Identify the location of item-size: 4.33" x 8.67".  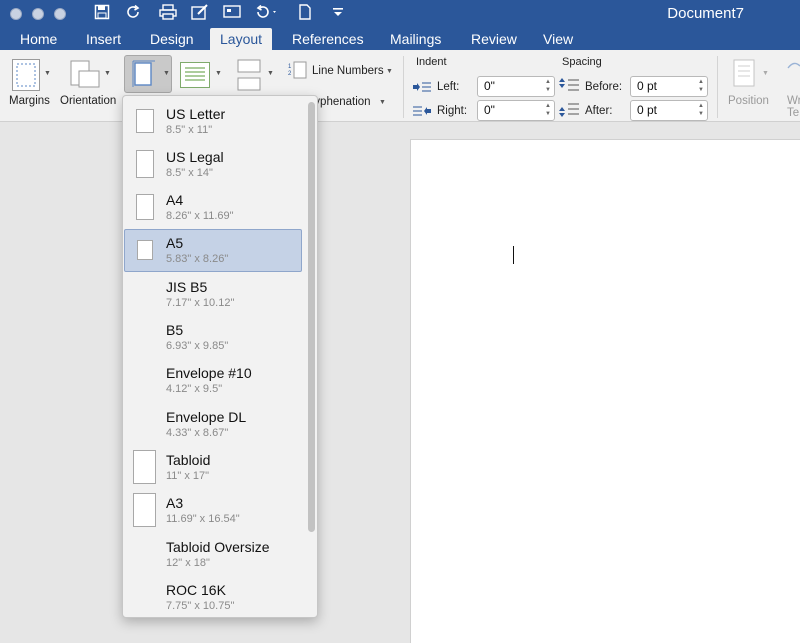
(197, 433).